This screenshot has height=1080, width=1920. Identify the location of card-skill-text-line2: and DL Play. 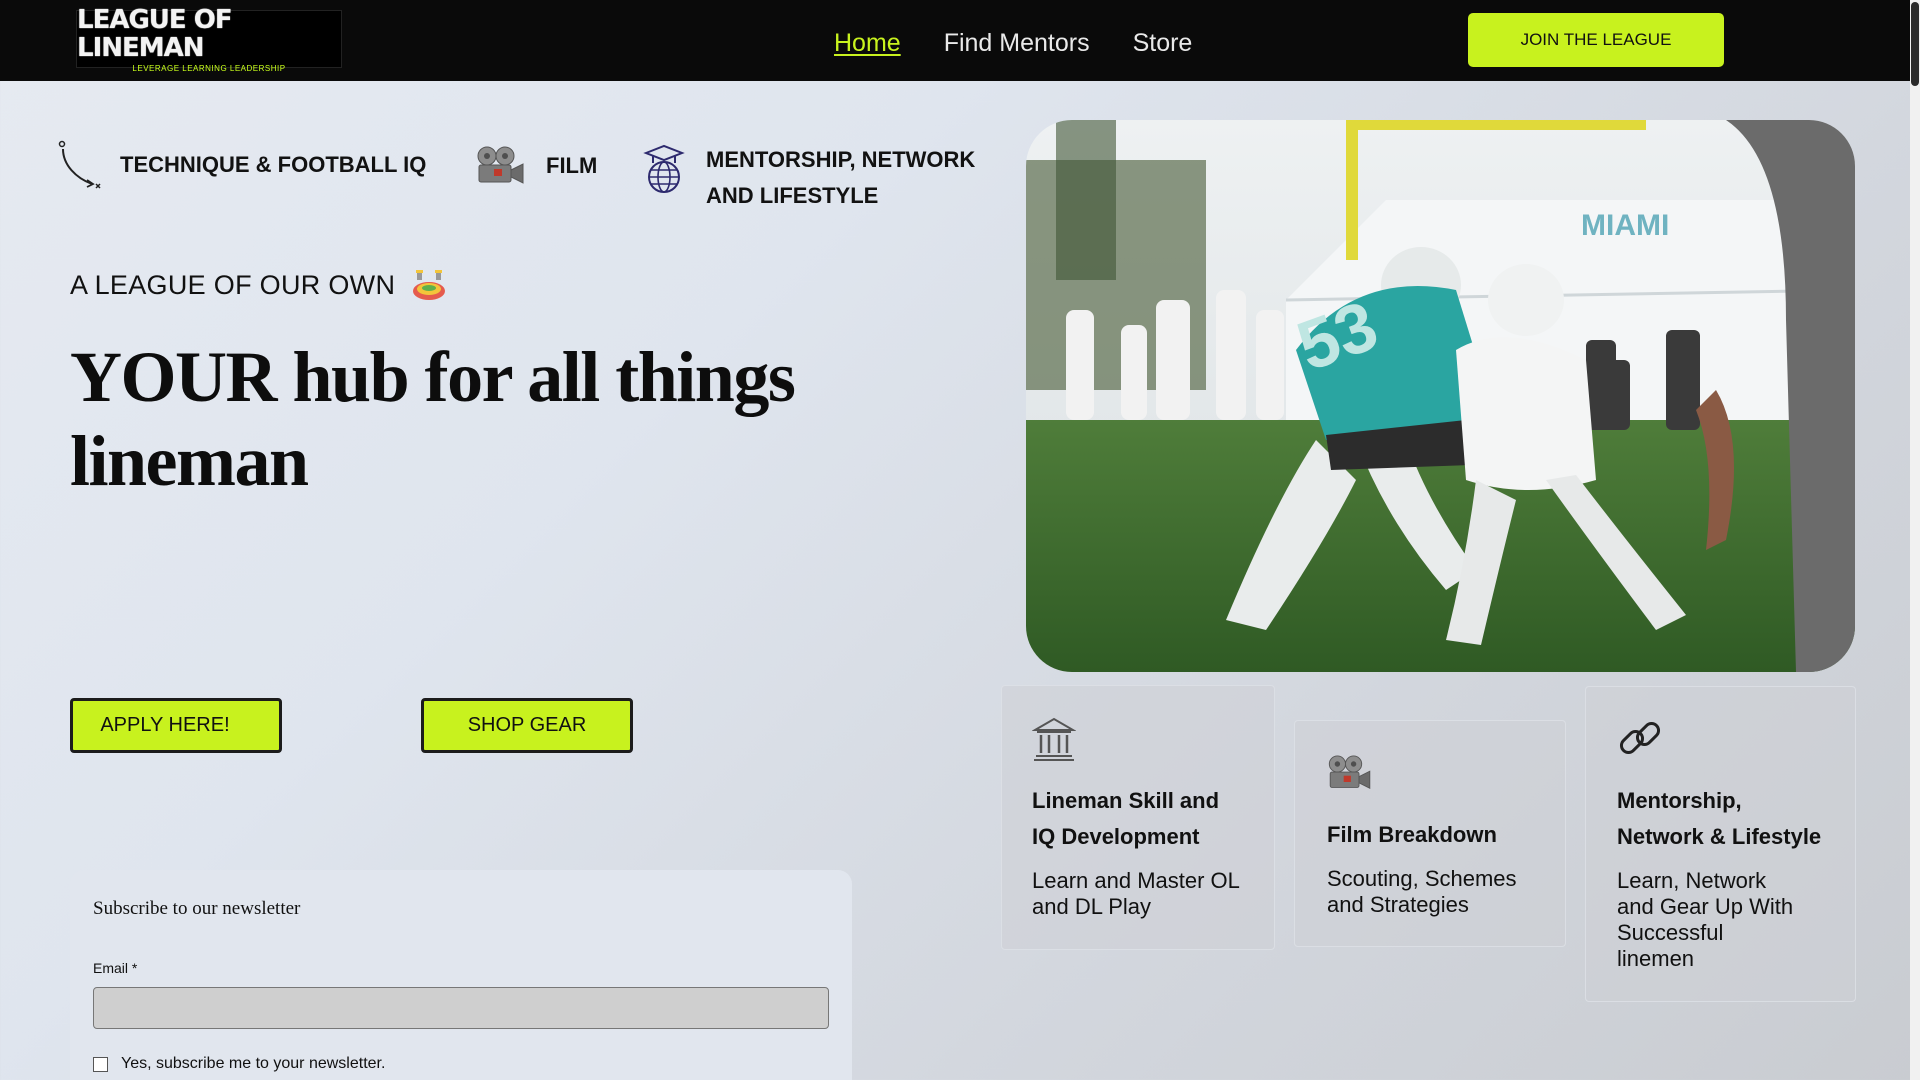
(1092, 906).